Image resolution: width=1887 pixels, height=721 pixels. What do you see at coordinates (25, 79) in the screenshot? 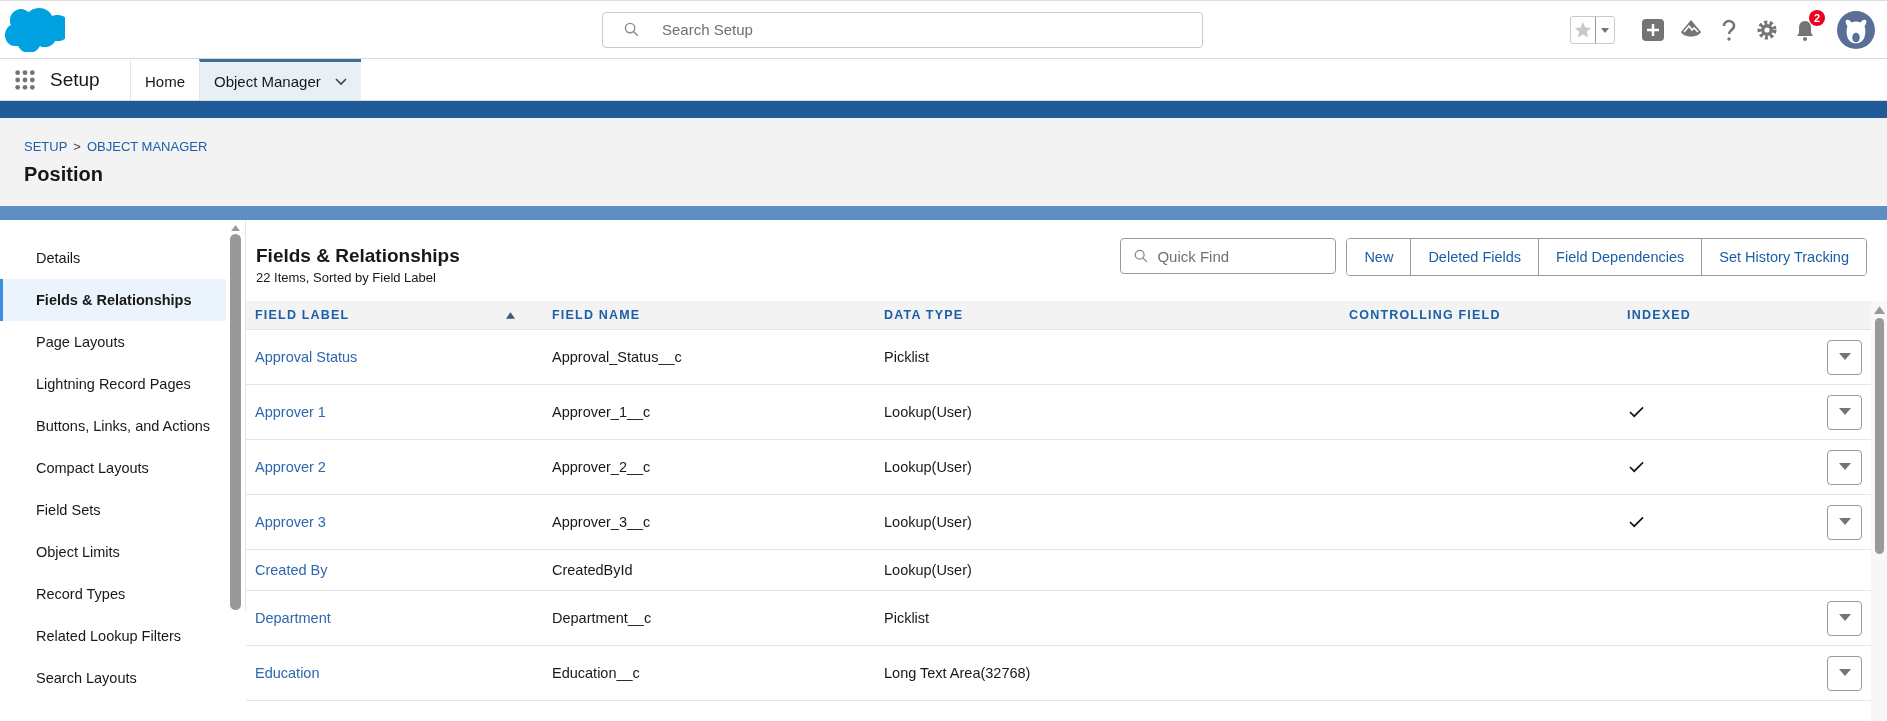
I see `app-launcher-icon` at bounding box center [25, 79].